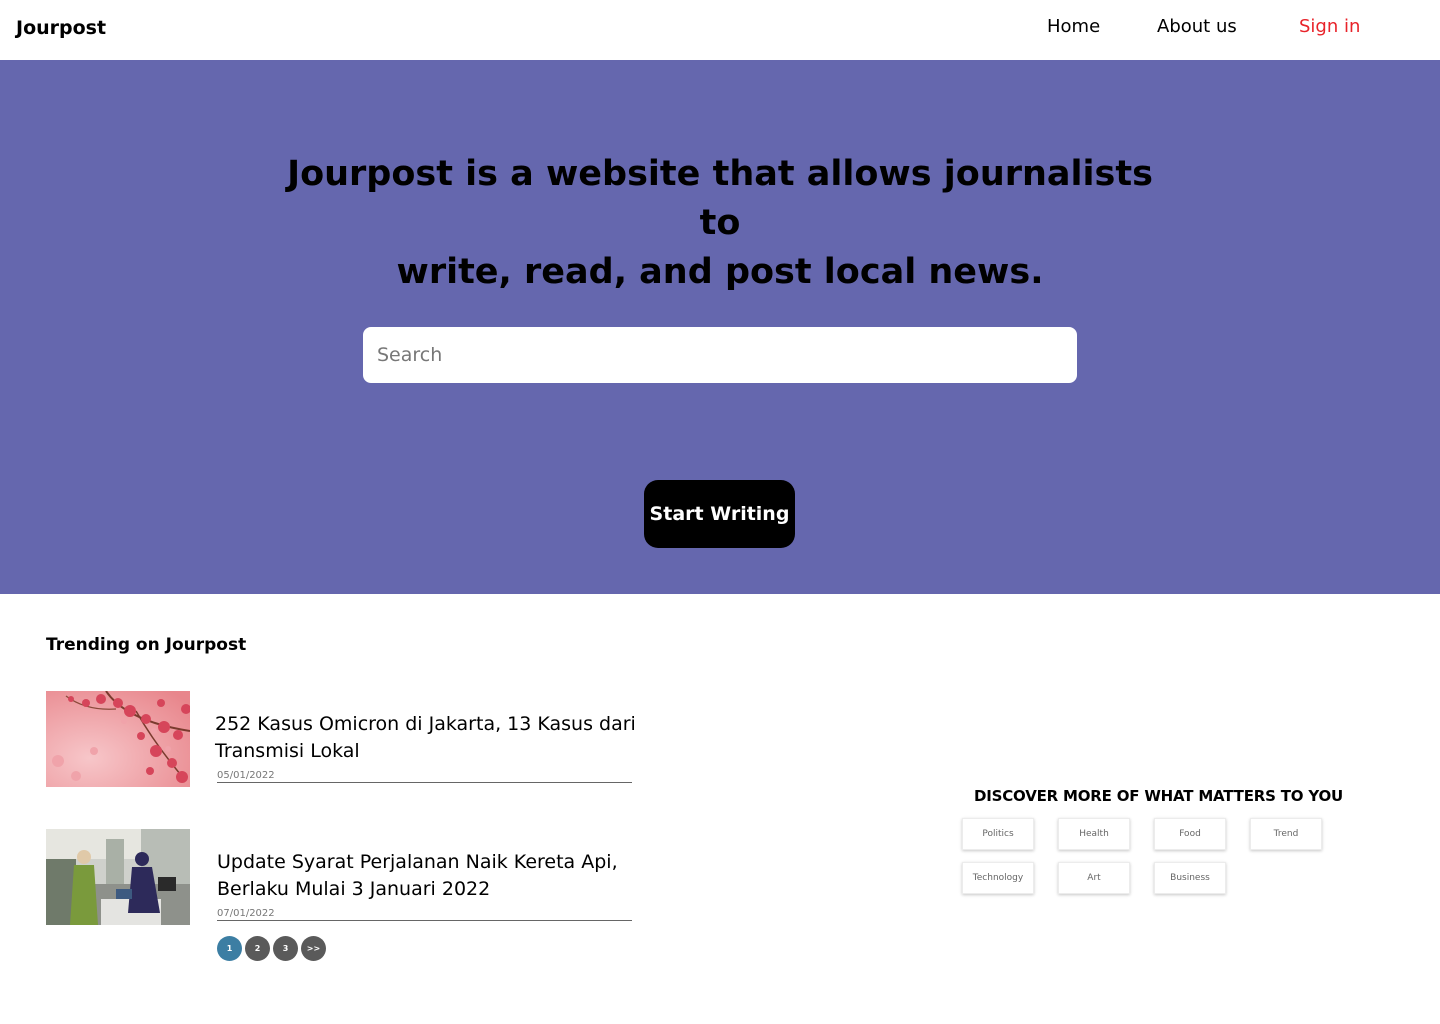  Describe the element at coordinates (1094, 834) in the screenshot. I see `tag-health: Health` at that location.